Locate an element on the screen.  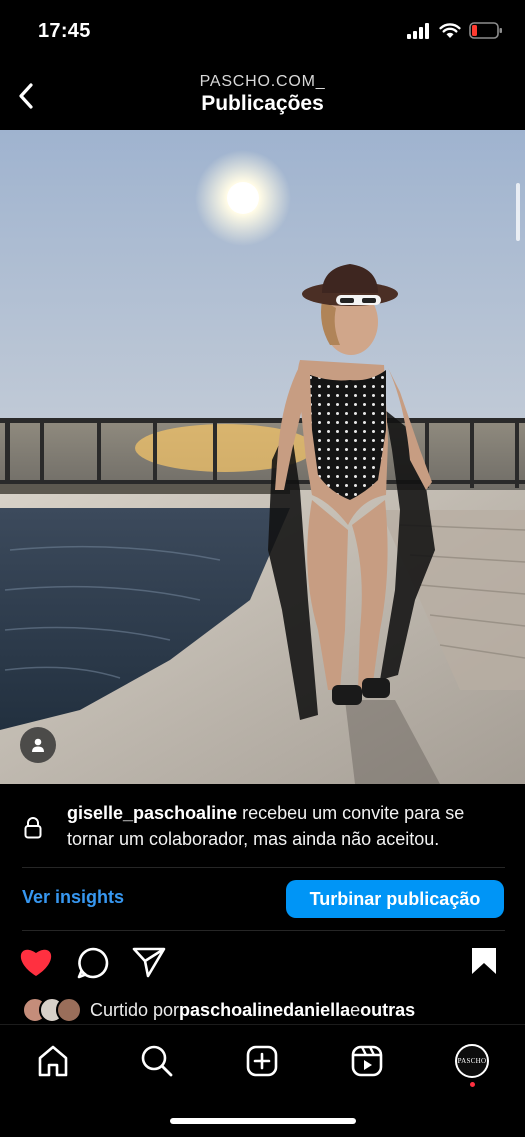
tab-home is located at coordinates (53, 1061).